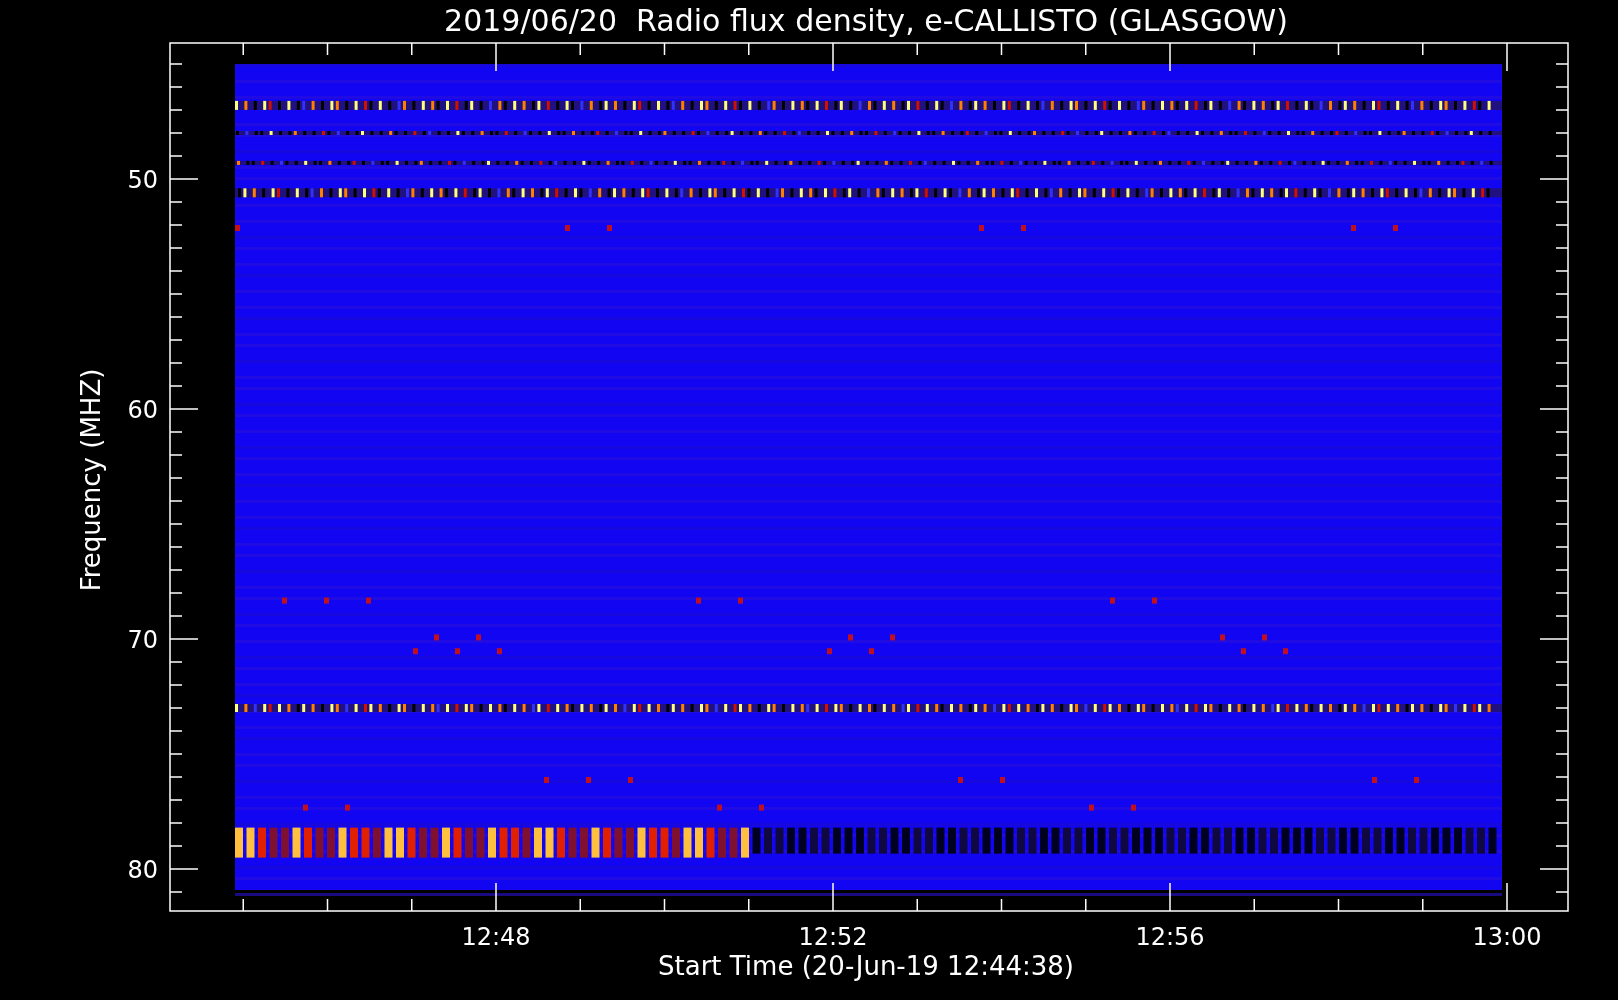  I want to click on plot-title: 2019/06/20 Radio flux density, e-CALLISTO (GLASGOW), so click(866, 20).